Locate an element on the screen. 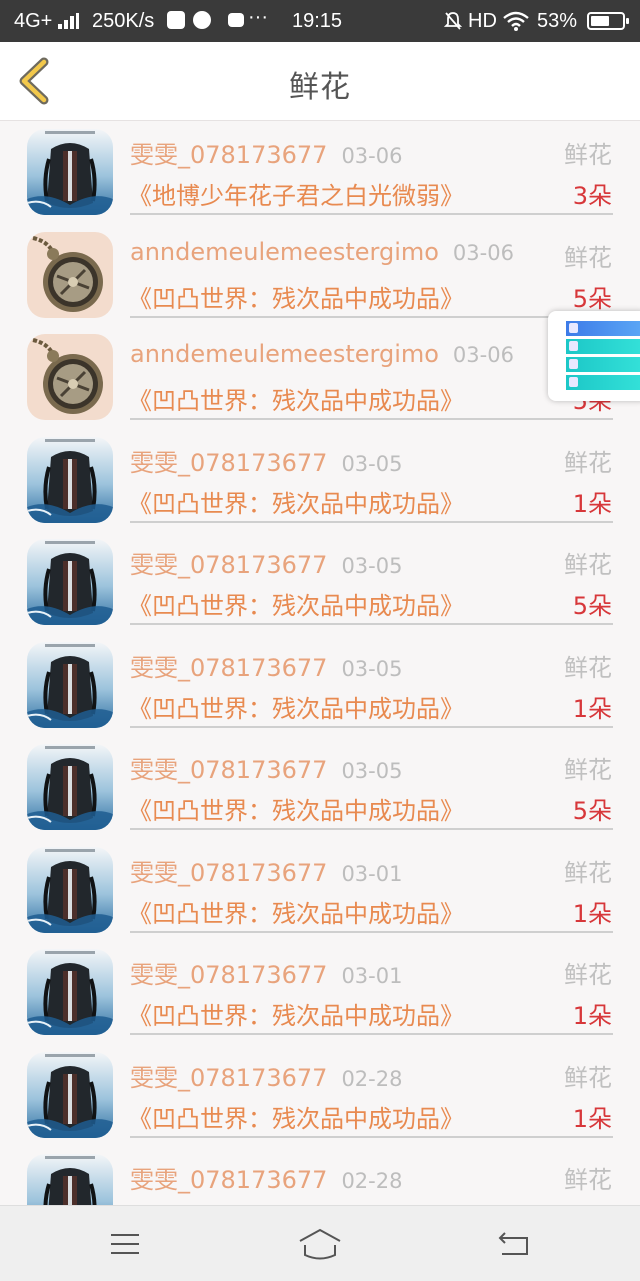  network-speed: 250K/s is located at coordinates (123, 21).